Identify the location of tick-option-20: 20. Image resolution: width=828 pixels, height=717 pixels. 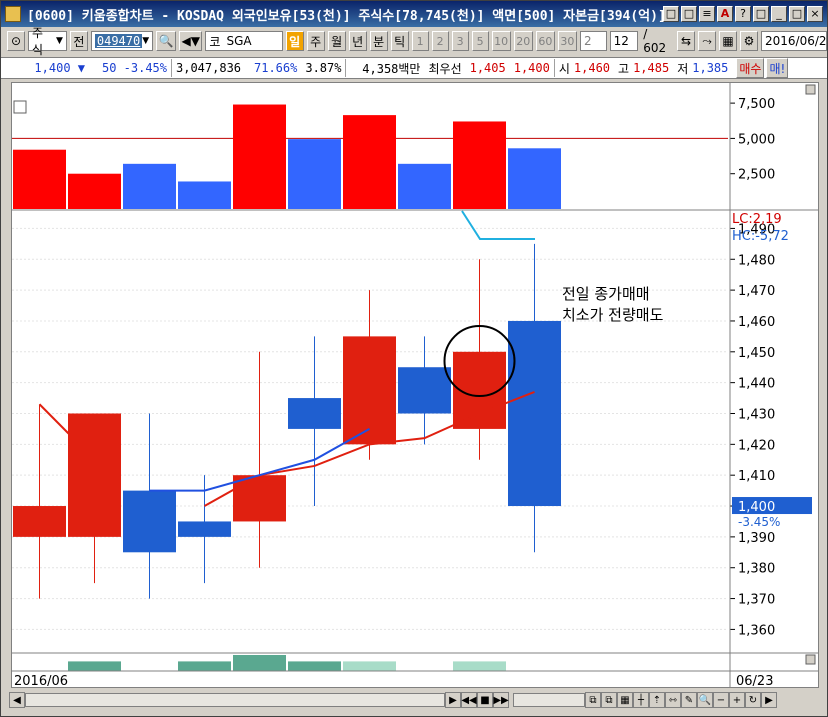
(523, 41).